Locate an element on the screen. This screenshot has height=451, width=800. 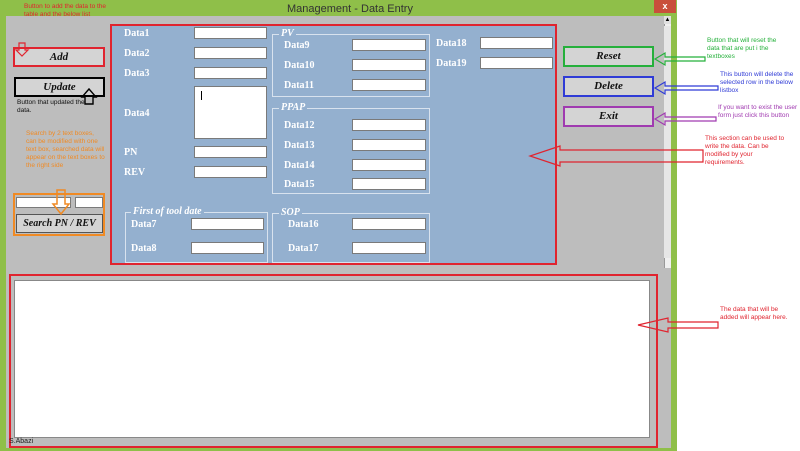
ppap-title: PPAP is located at coordinates (293, 107).